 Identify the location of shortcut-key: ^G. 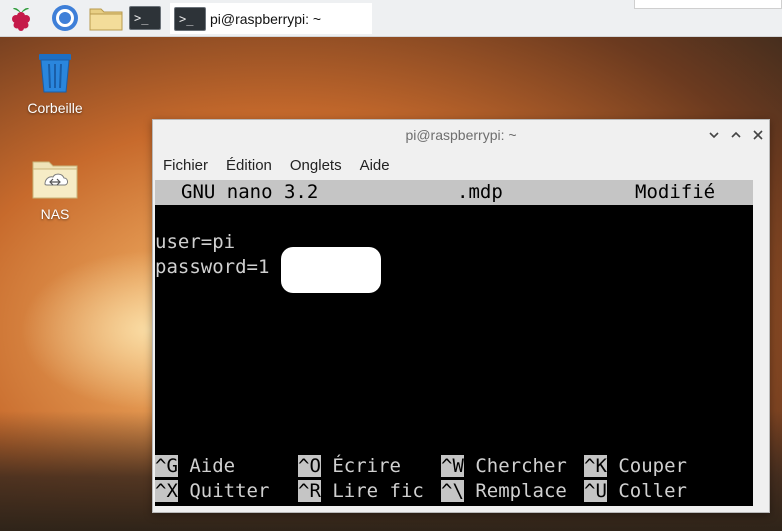
(166, 466).